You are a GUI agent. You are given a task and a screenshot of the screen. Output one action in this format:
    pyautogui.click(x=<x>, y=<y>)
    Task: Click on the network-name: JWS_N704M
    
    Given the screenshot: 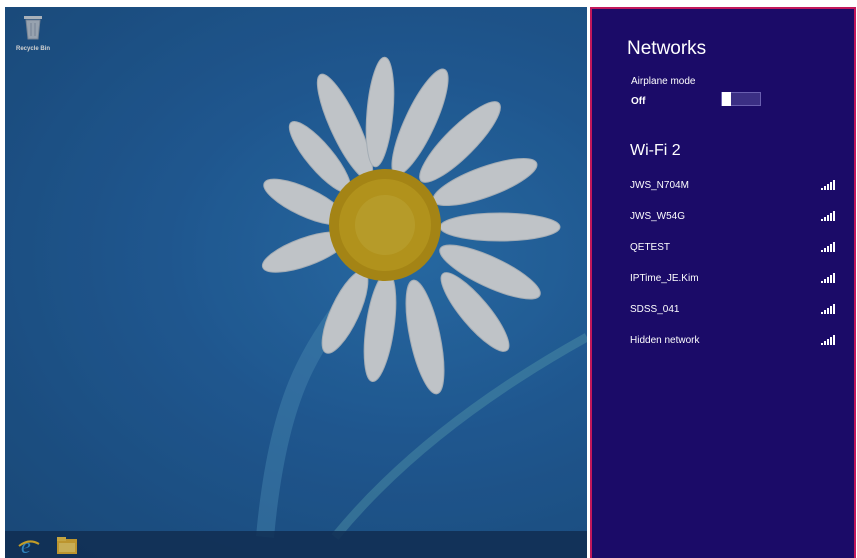 What is the action you would take?
    pyautogui.click(x=659, y=185)
    